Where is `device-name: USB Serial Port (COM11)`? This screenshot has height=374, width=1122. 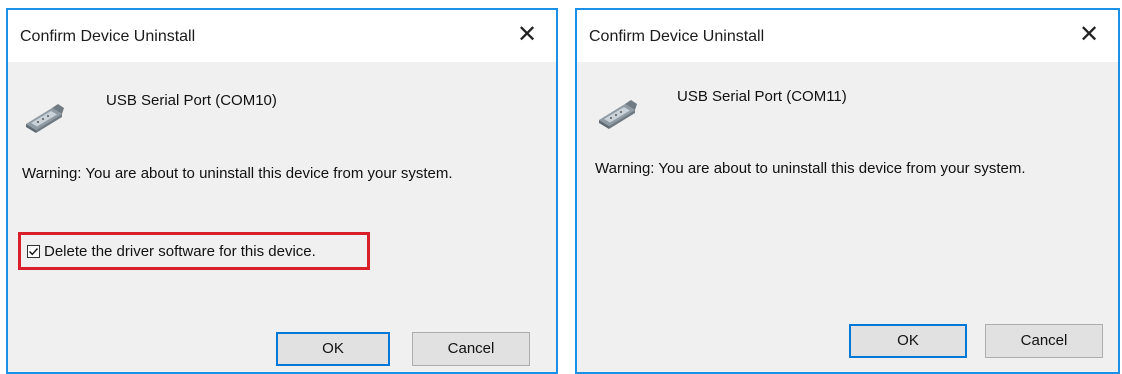 device-name: USB Serial Port (COM11) is located at coordinates (762, 96).